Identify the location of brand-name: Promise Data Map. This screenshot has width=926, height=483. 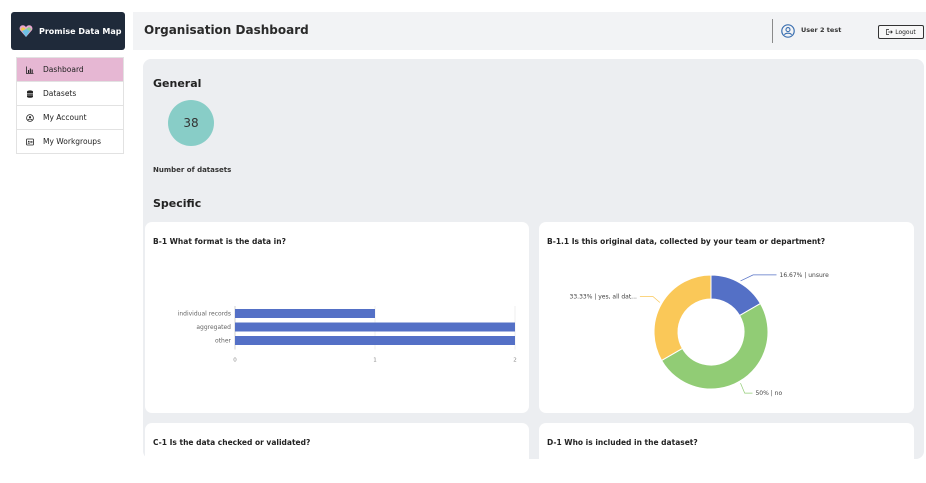
(80, 31).